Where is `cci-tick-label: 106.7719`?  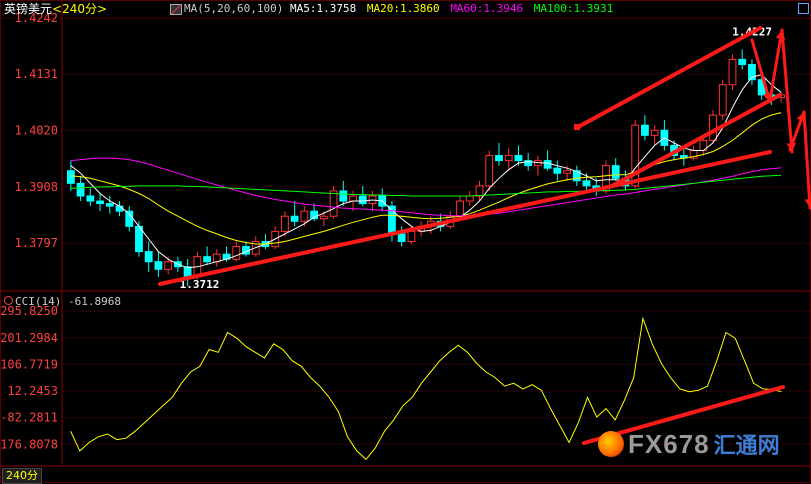
cci-tick-label: 106.7719 is located at coordinates (29, 364).